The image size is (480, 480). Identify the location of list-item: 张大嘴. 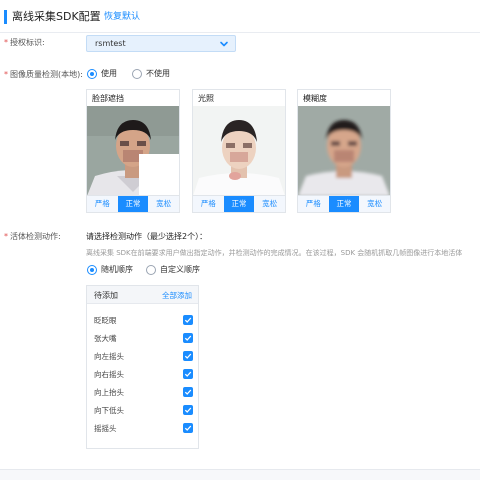
(142, 339).